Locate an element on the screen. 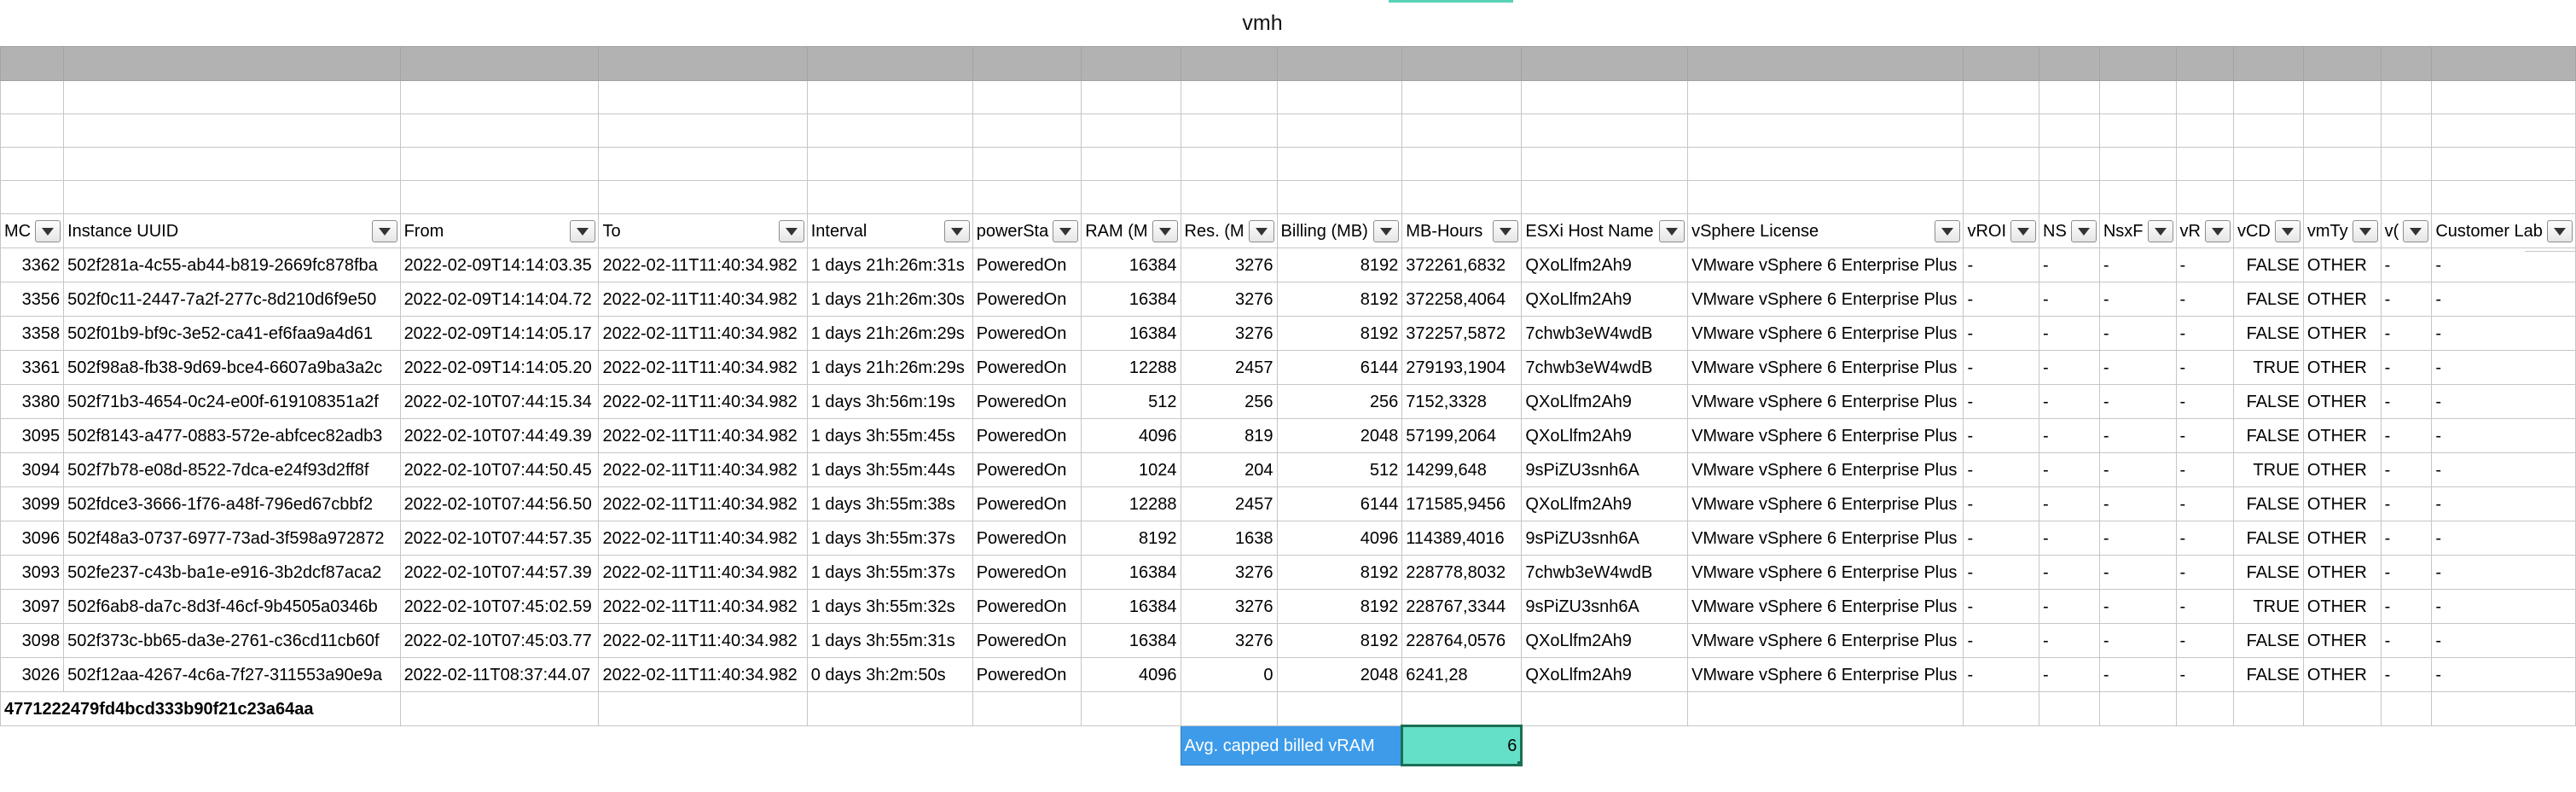 This screenshot has width=2576, height=792. avg-capped-billed-vram-value: 6 is located at coordinates (1462, 745).